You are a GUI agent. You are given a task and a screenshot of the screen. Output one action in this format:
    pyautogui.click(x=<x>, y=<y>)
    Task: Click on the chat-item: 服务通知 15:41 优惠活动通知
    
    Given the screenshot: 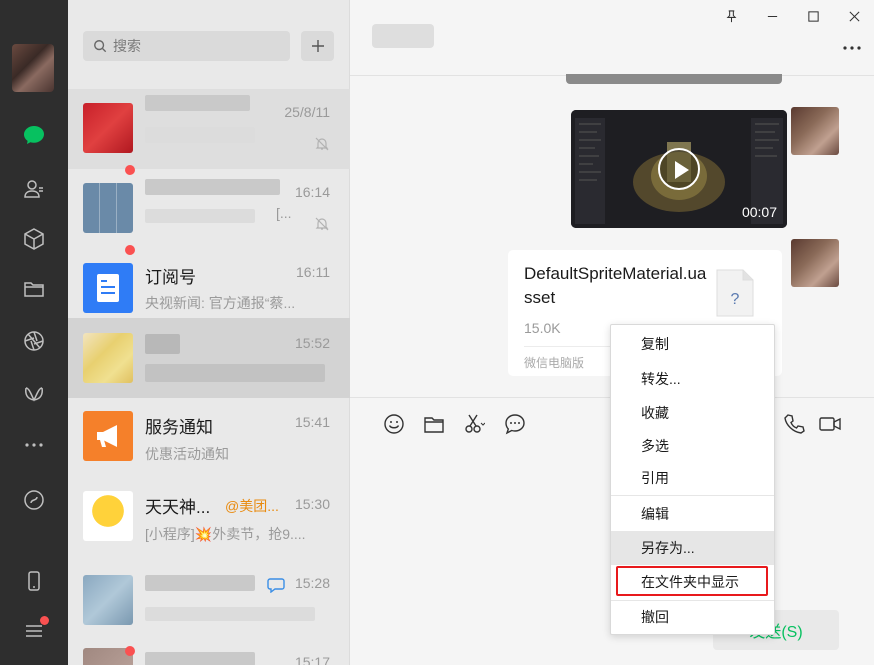 What is the action you would take?
    pyautogui.click(x=209, y=449)
    